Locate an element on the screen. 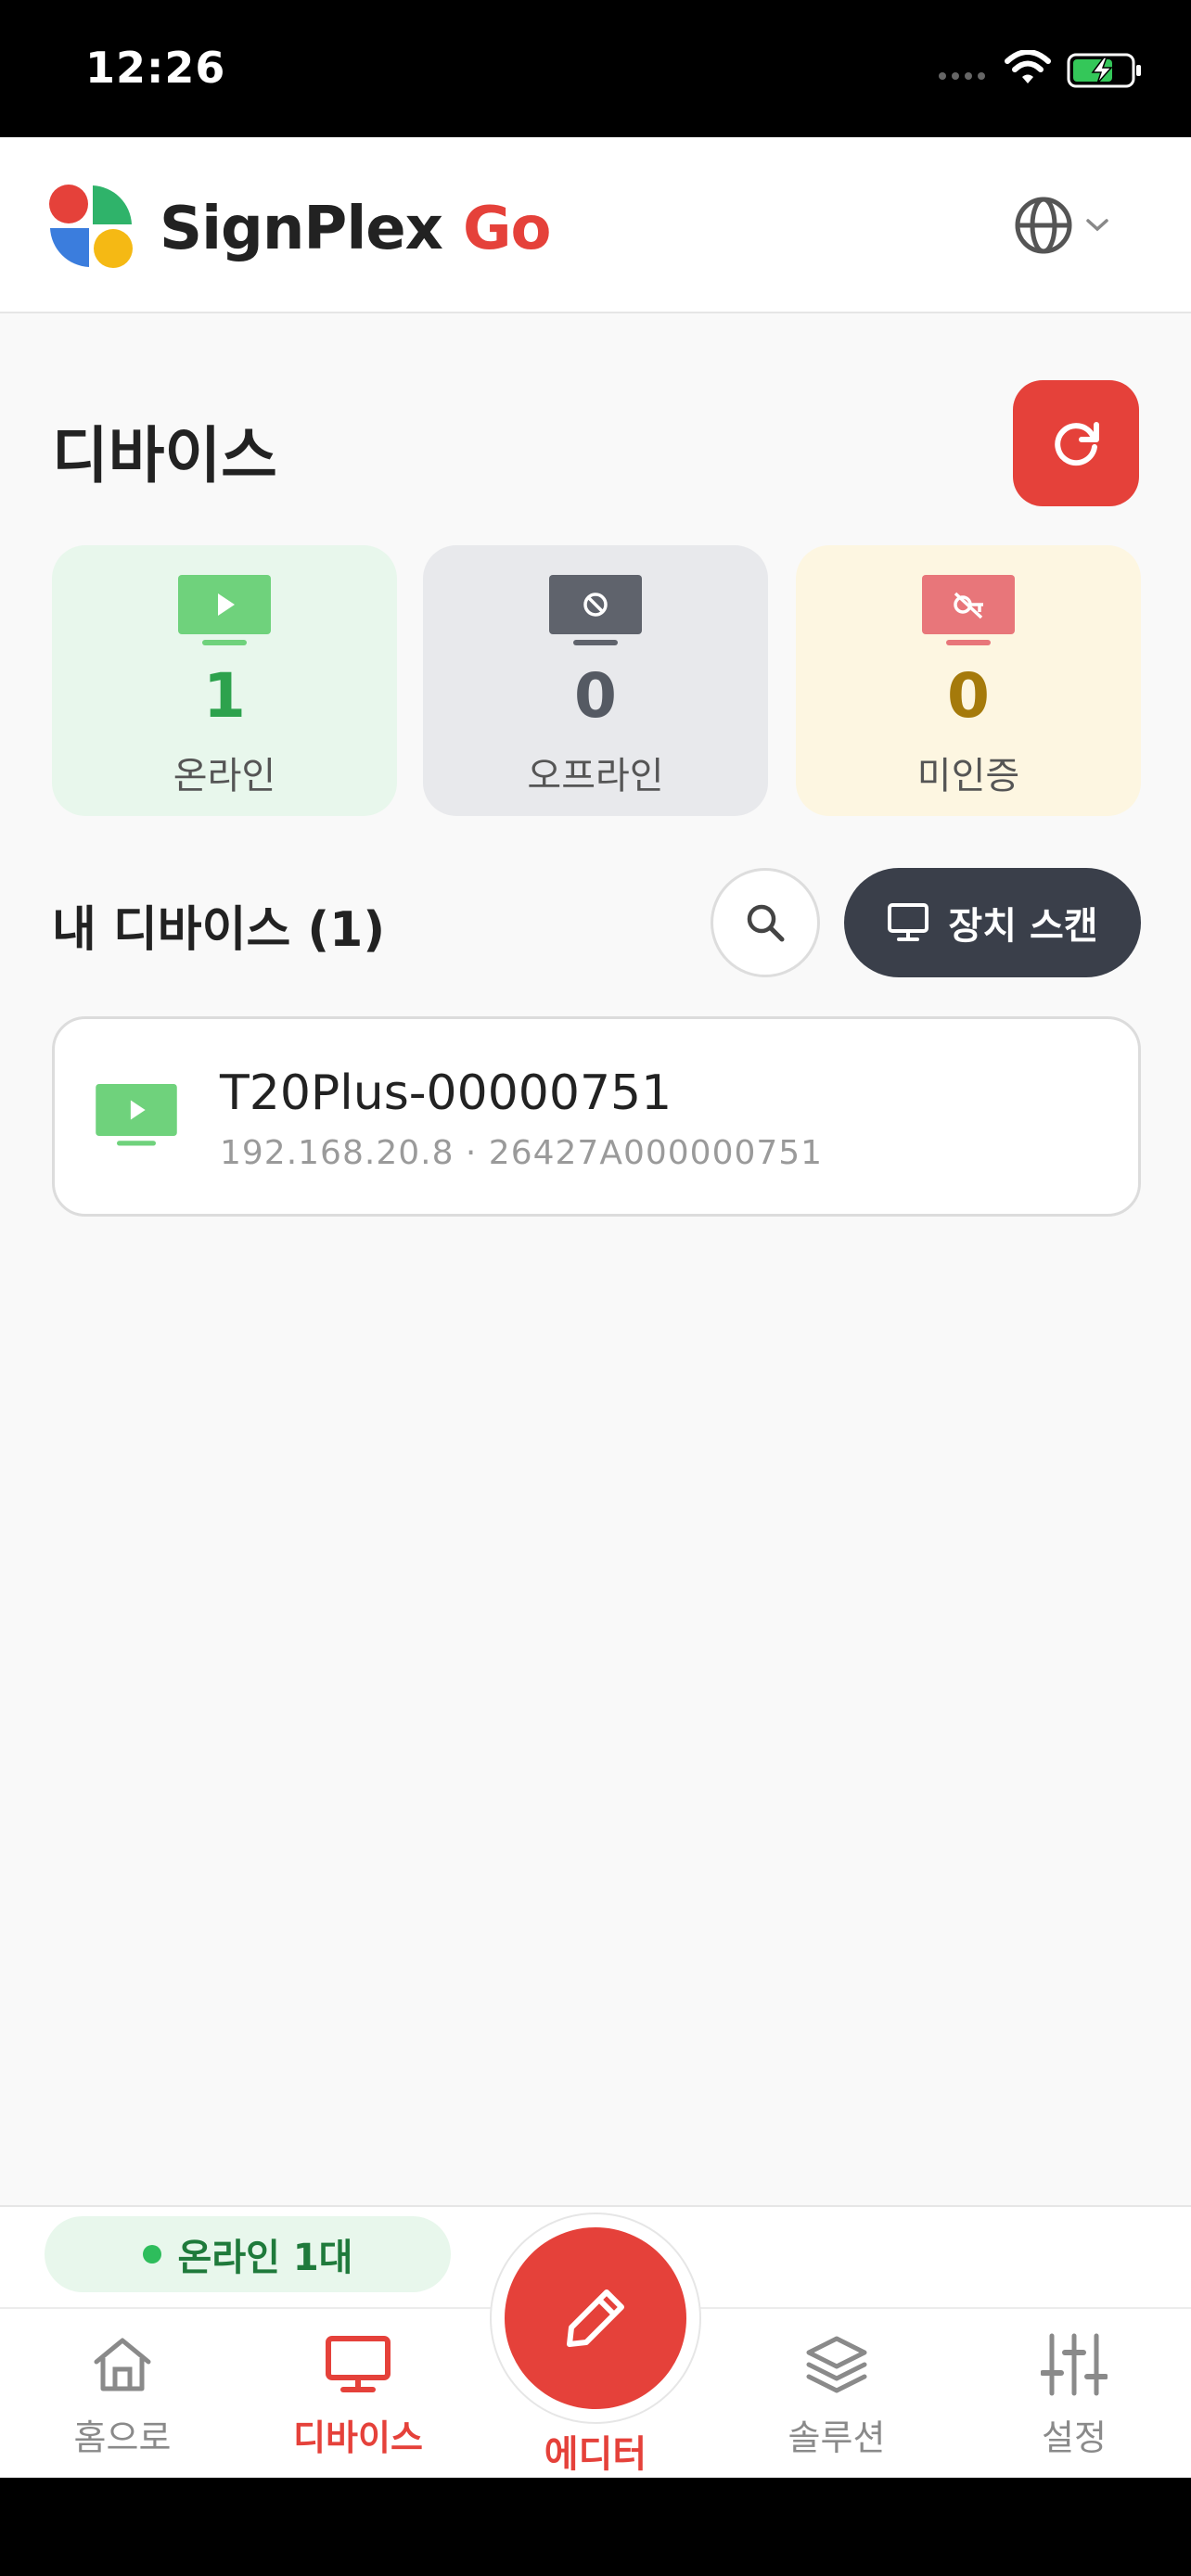 The image size is (1191, 2576). editor-fab-ring is located at coordinates (595, 2318).